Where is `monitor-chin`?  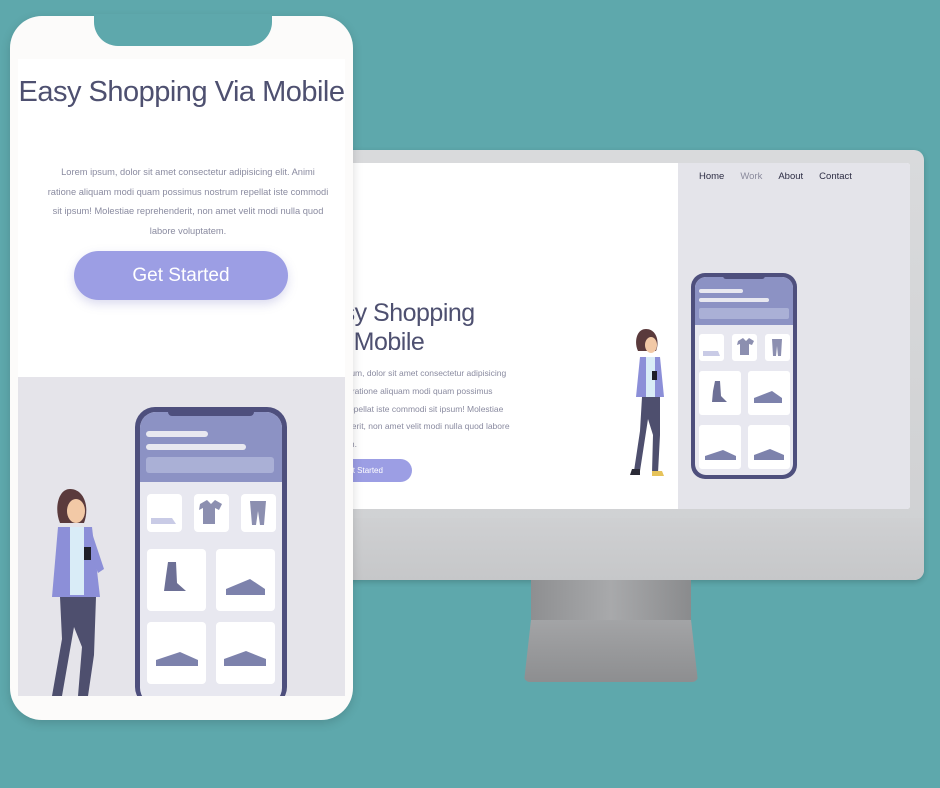 monitor-chin is located at coordinates (611, 549).